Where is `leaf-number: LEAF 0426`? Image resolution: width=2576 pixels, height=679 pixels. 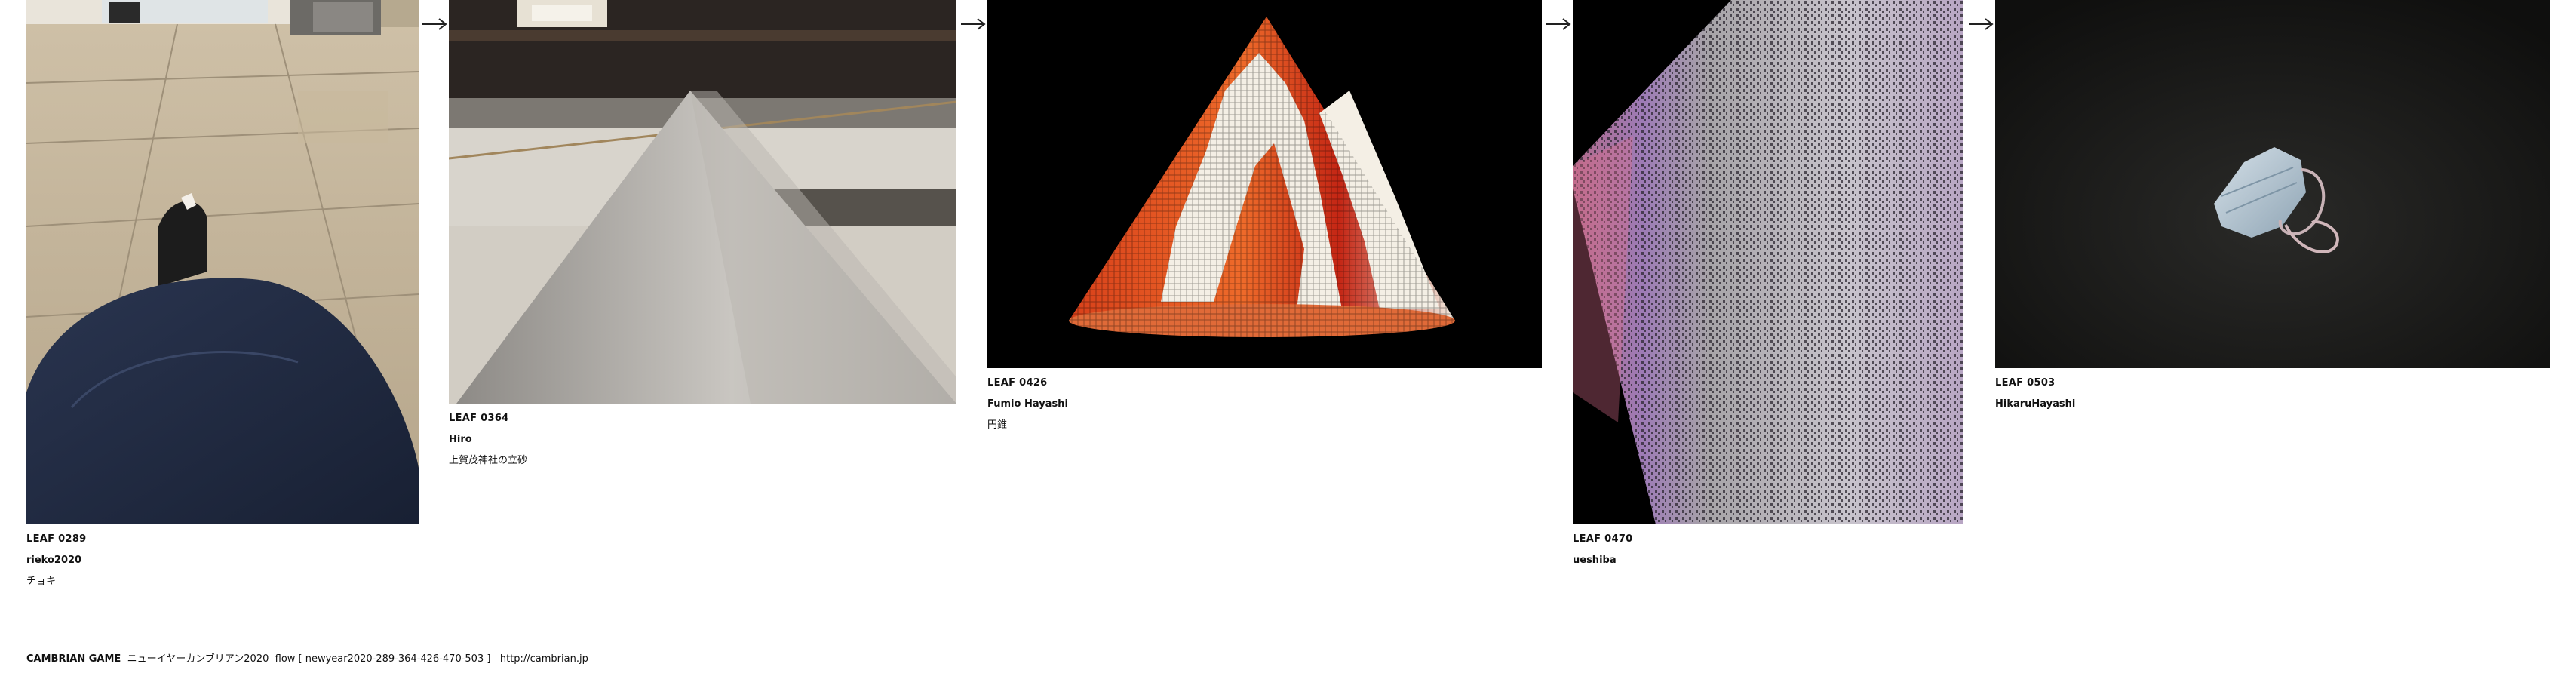
leaf-number: LEAF 0426 is located at coordinates (1017, 383).